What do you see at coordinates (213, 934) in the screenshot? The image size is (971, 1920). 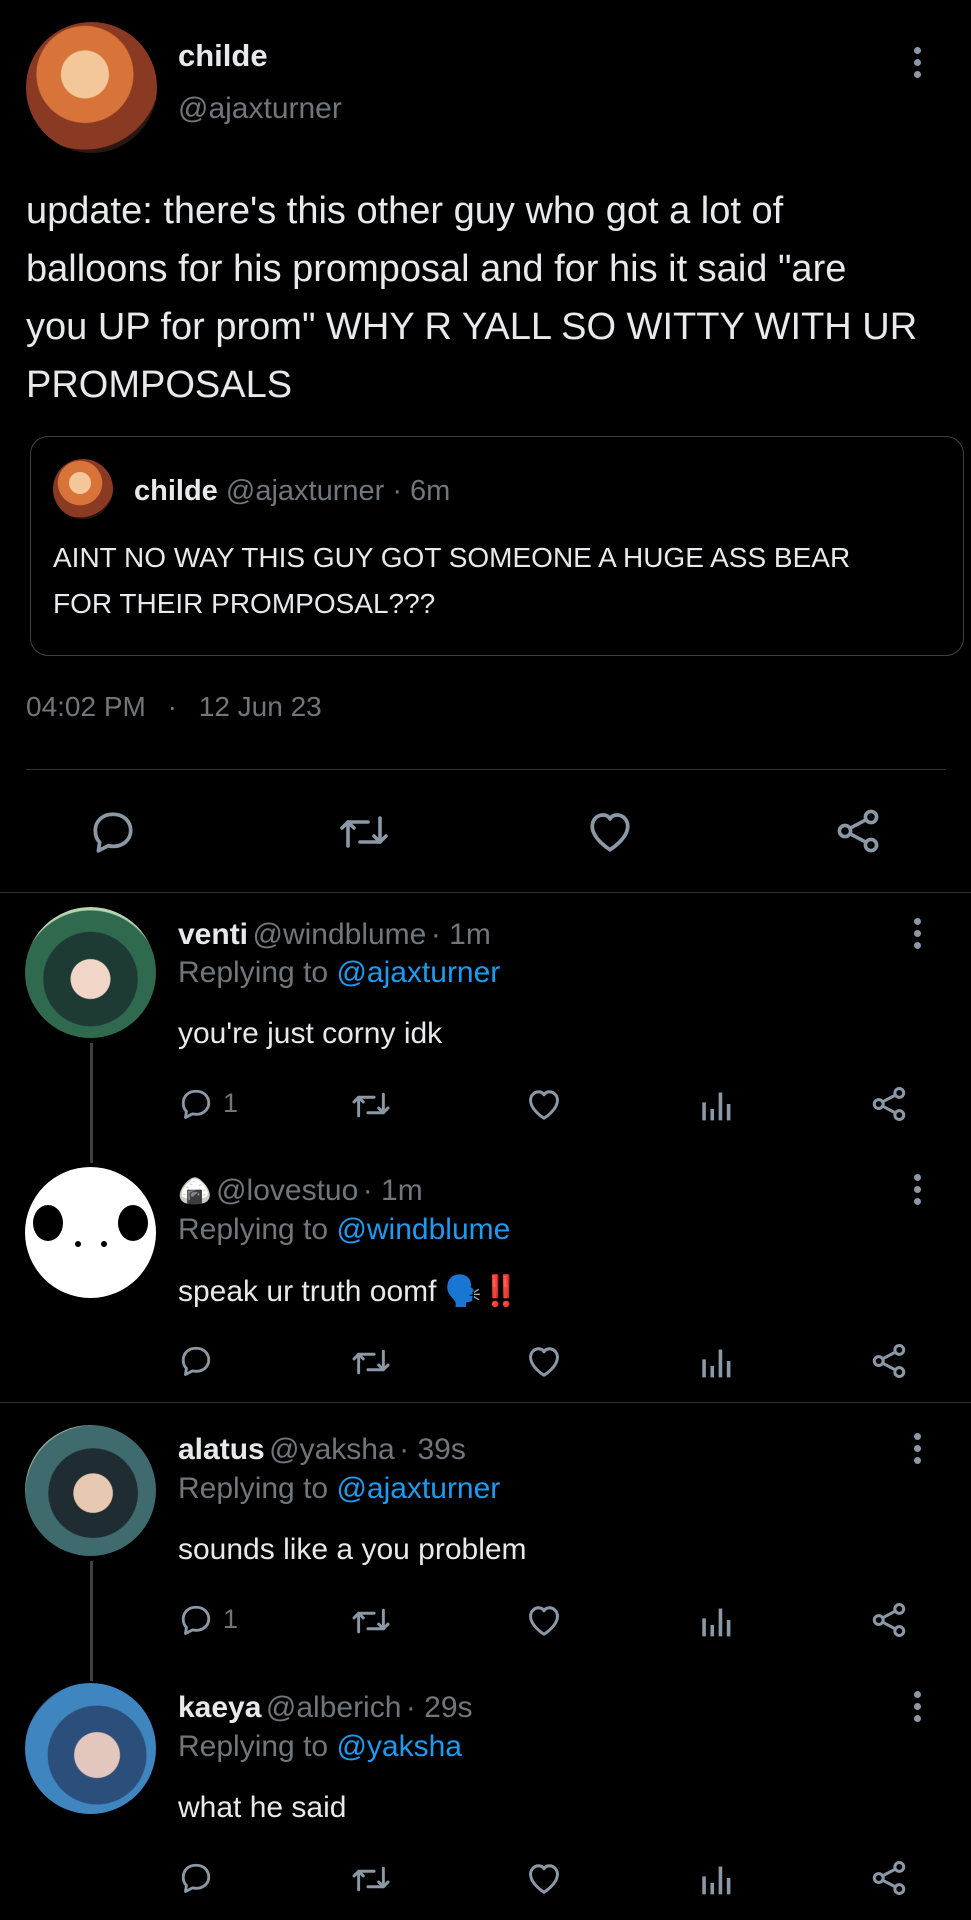 I see `author-name: venti` at bounding box center [213, 934].